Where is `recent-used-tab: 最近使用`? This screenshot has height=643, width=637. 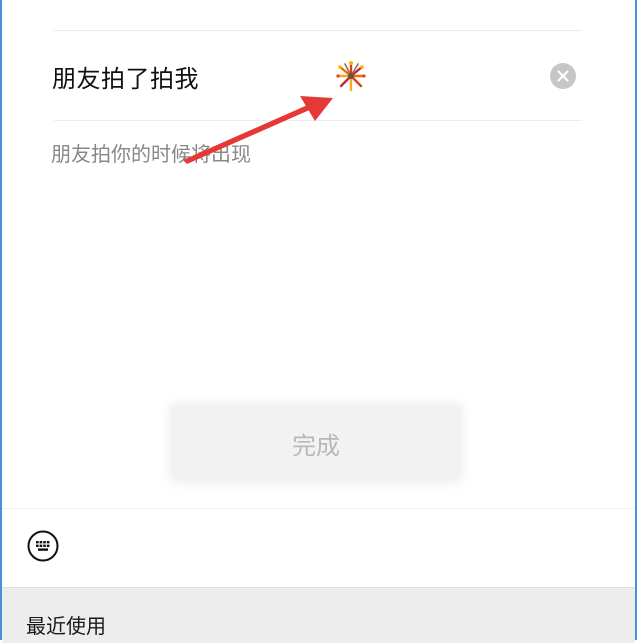 recent-used-tab: 最近使用 is located at coordinates (66, 624).